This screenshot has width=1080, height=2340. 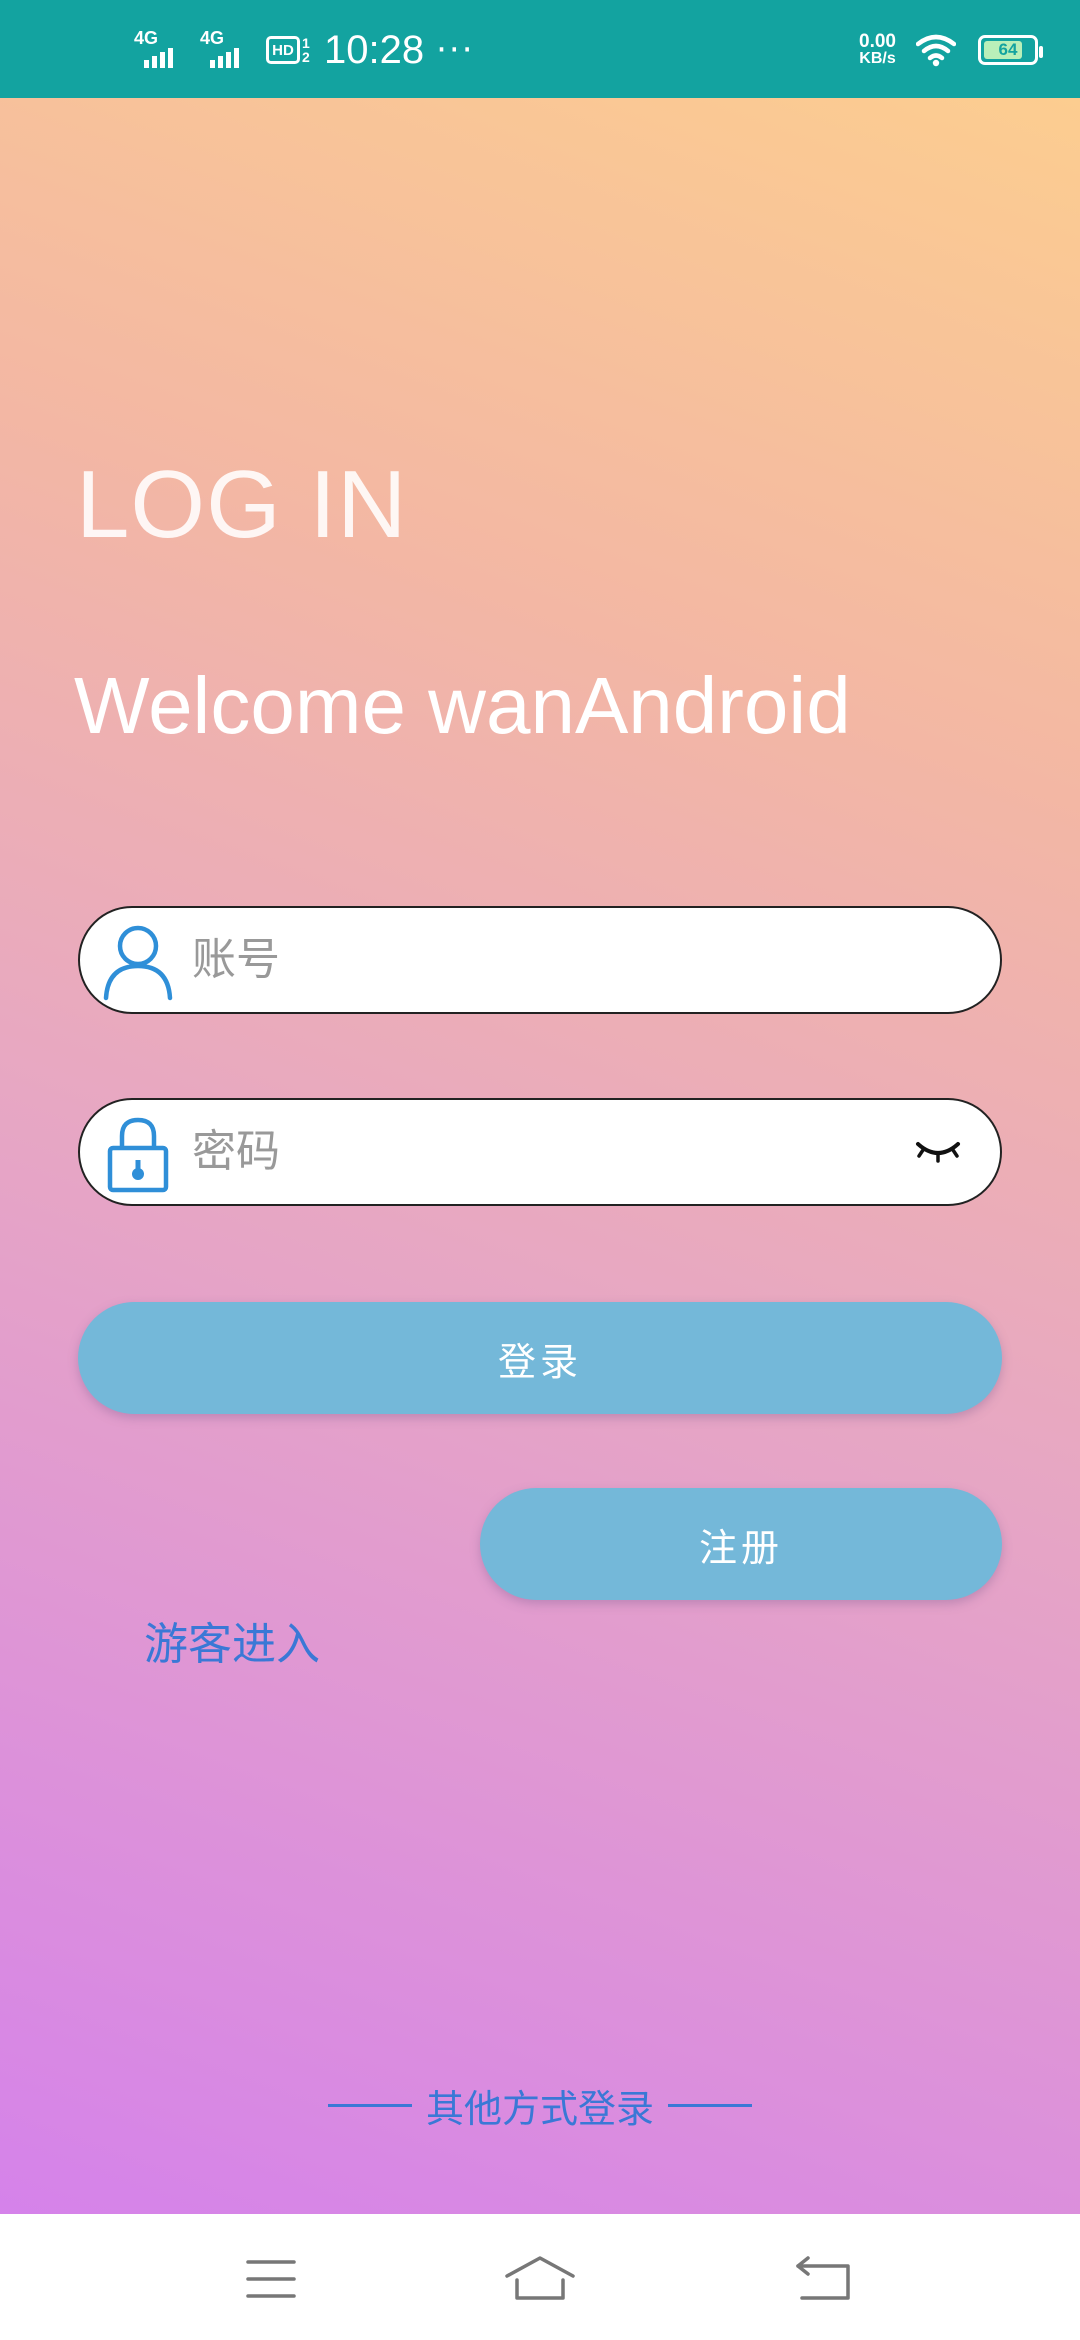 I want to click on status-bar-right: 0.00 KB/s 64, so click(x=951, y=50).